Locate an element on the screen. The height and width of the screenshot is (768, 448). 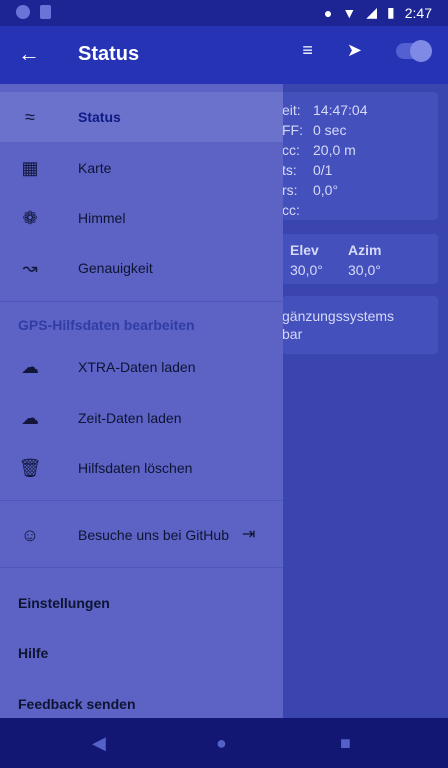
elev-value: 30,0° is located at coordinates (306, 270).